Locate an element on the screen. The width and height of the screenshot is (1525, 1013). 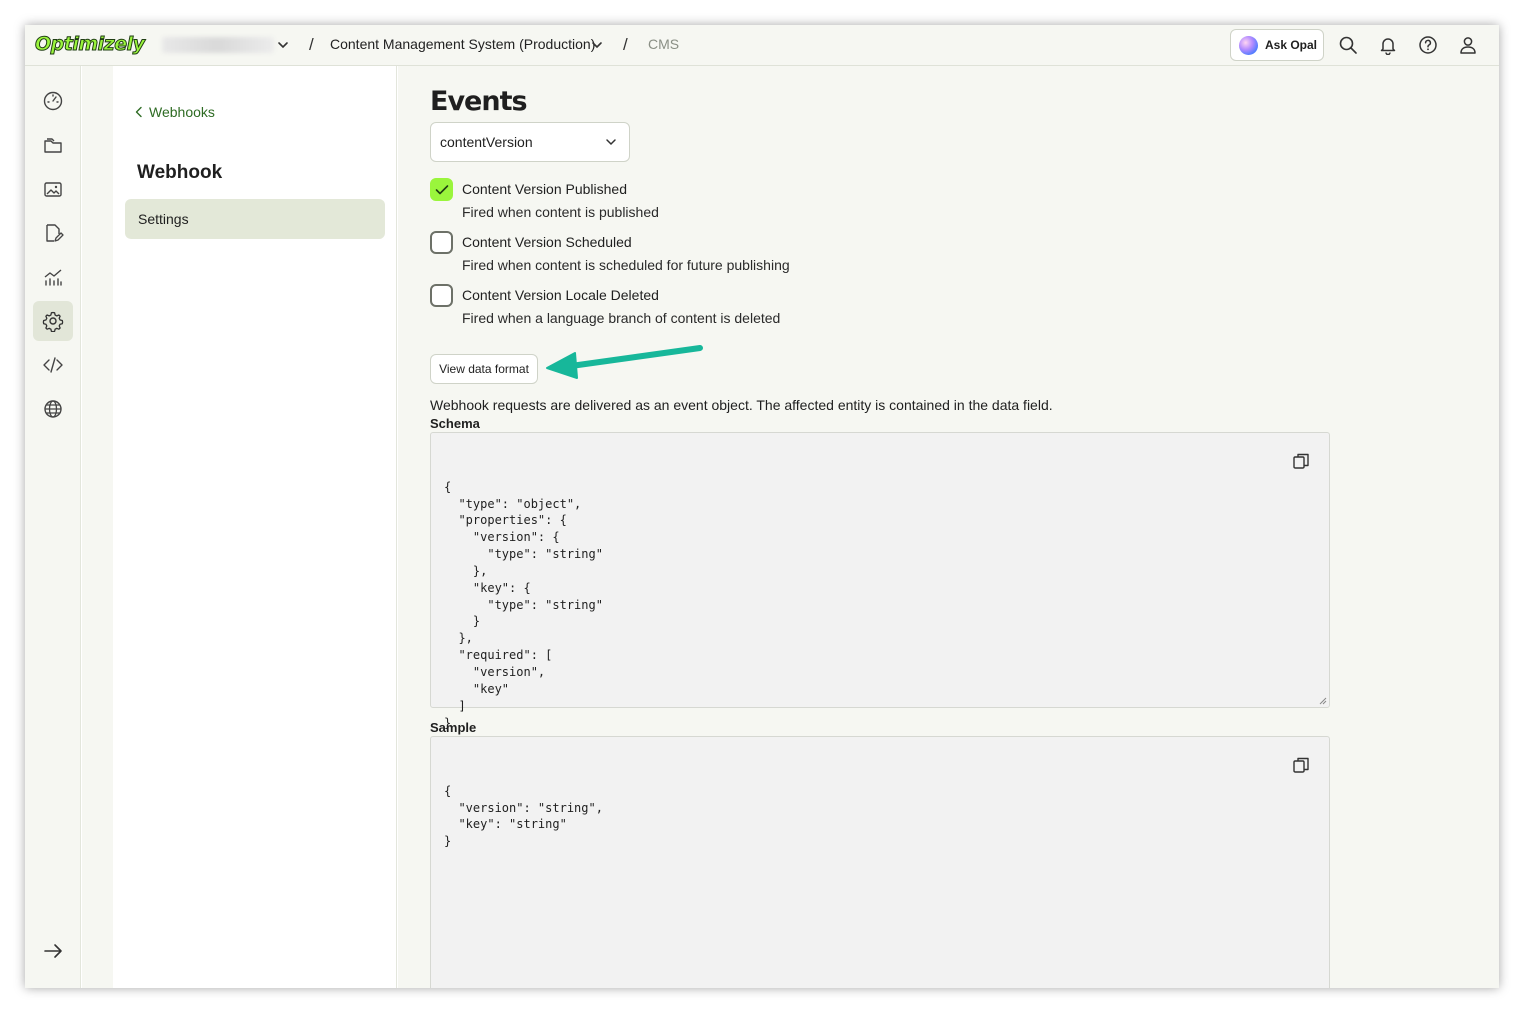
image-icon is located at coordinates (53, 189).